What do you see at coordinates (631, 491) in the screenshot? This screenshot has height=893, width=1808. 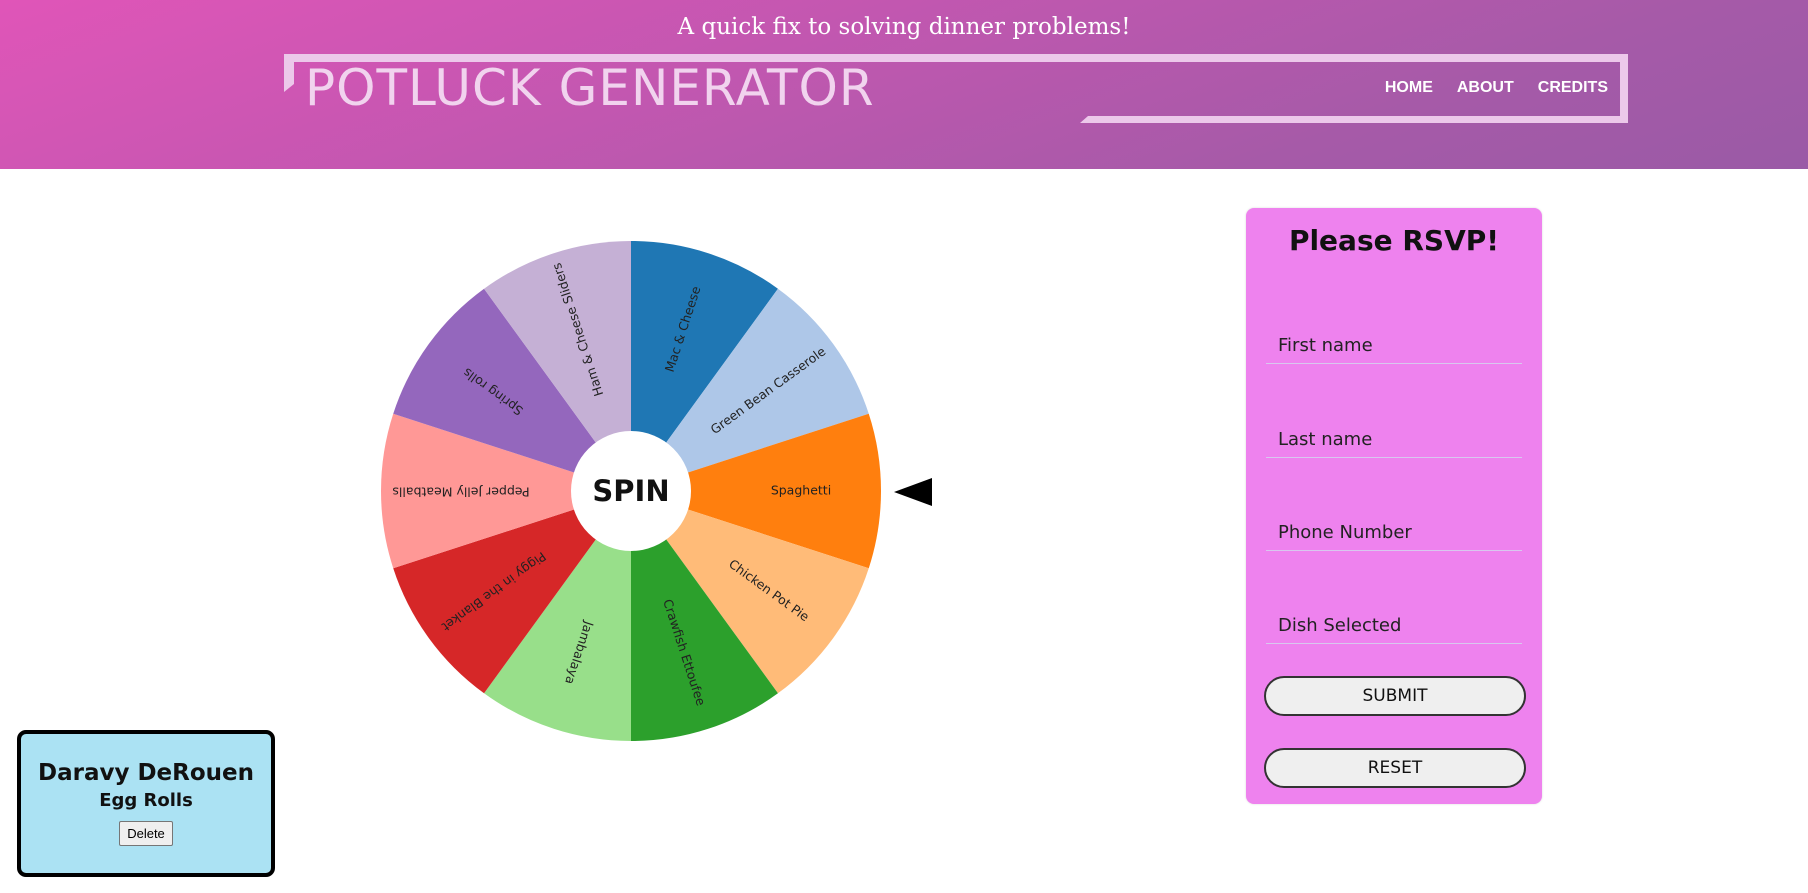 I see `spin-button: SPIN` at bounding box center [631, 491].